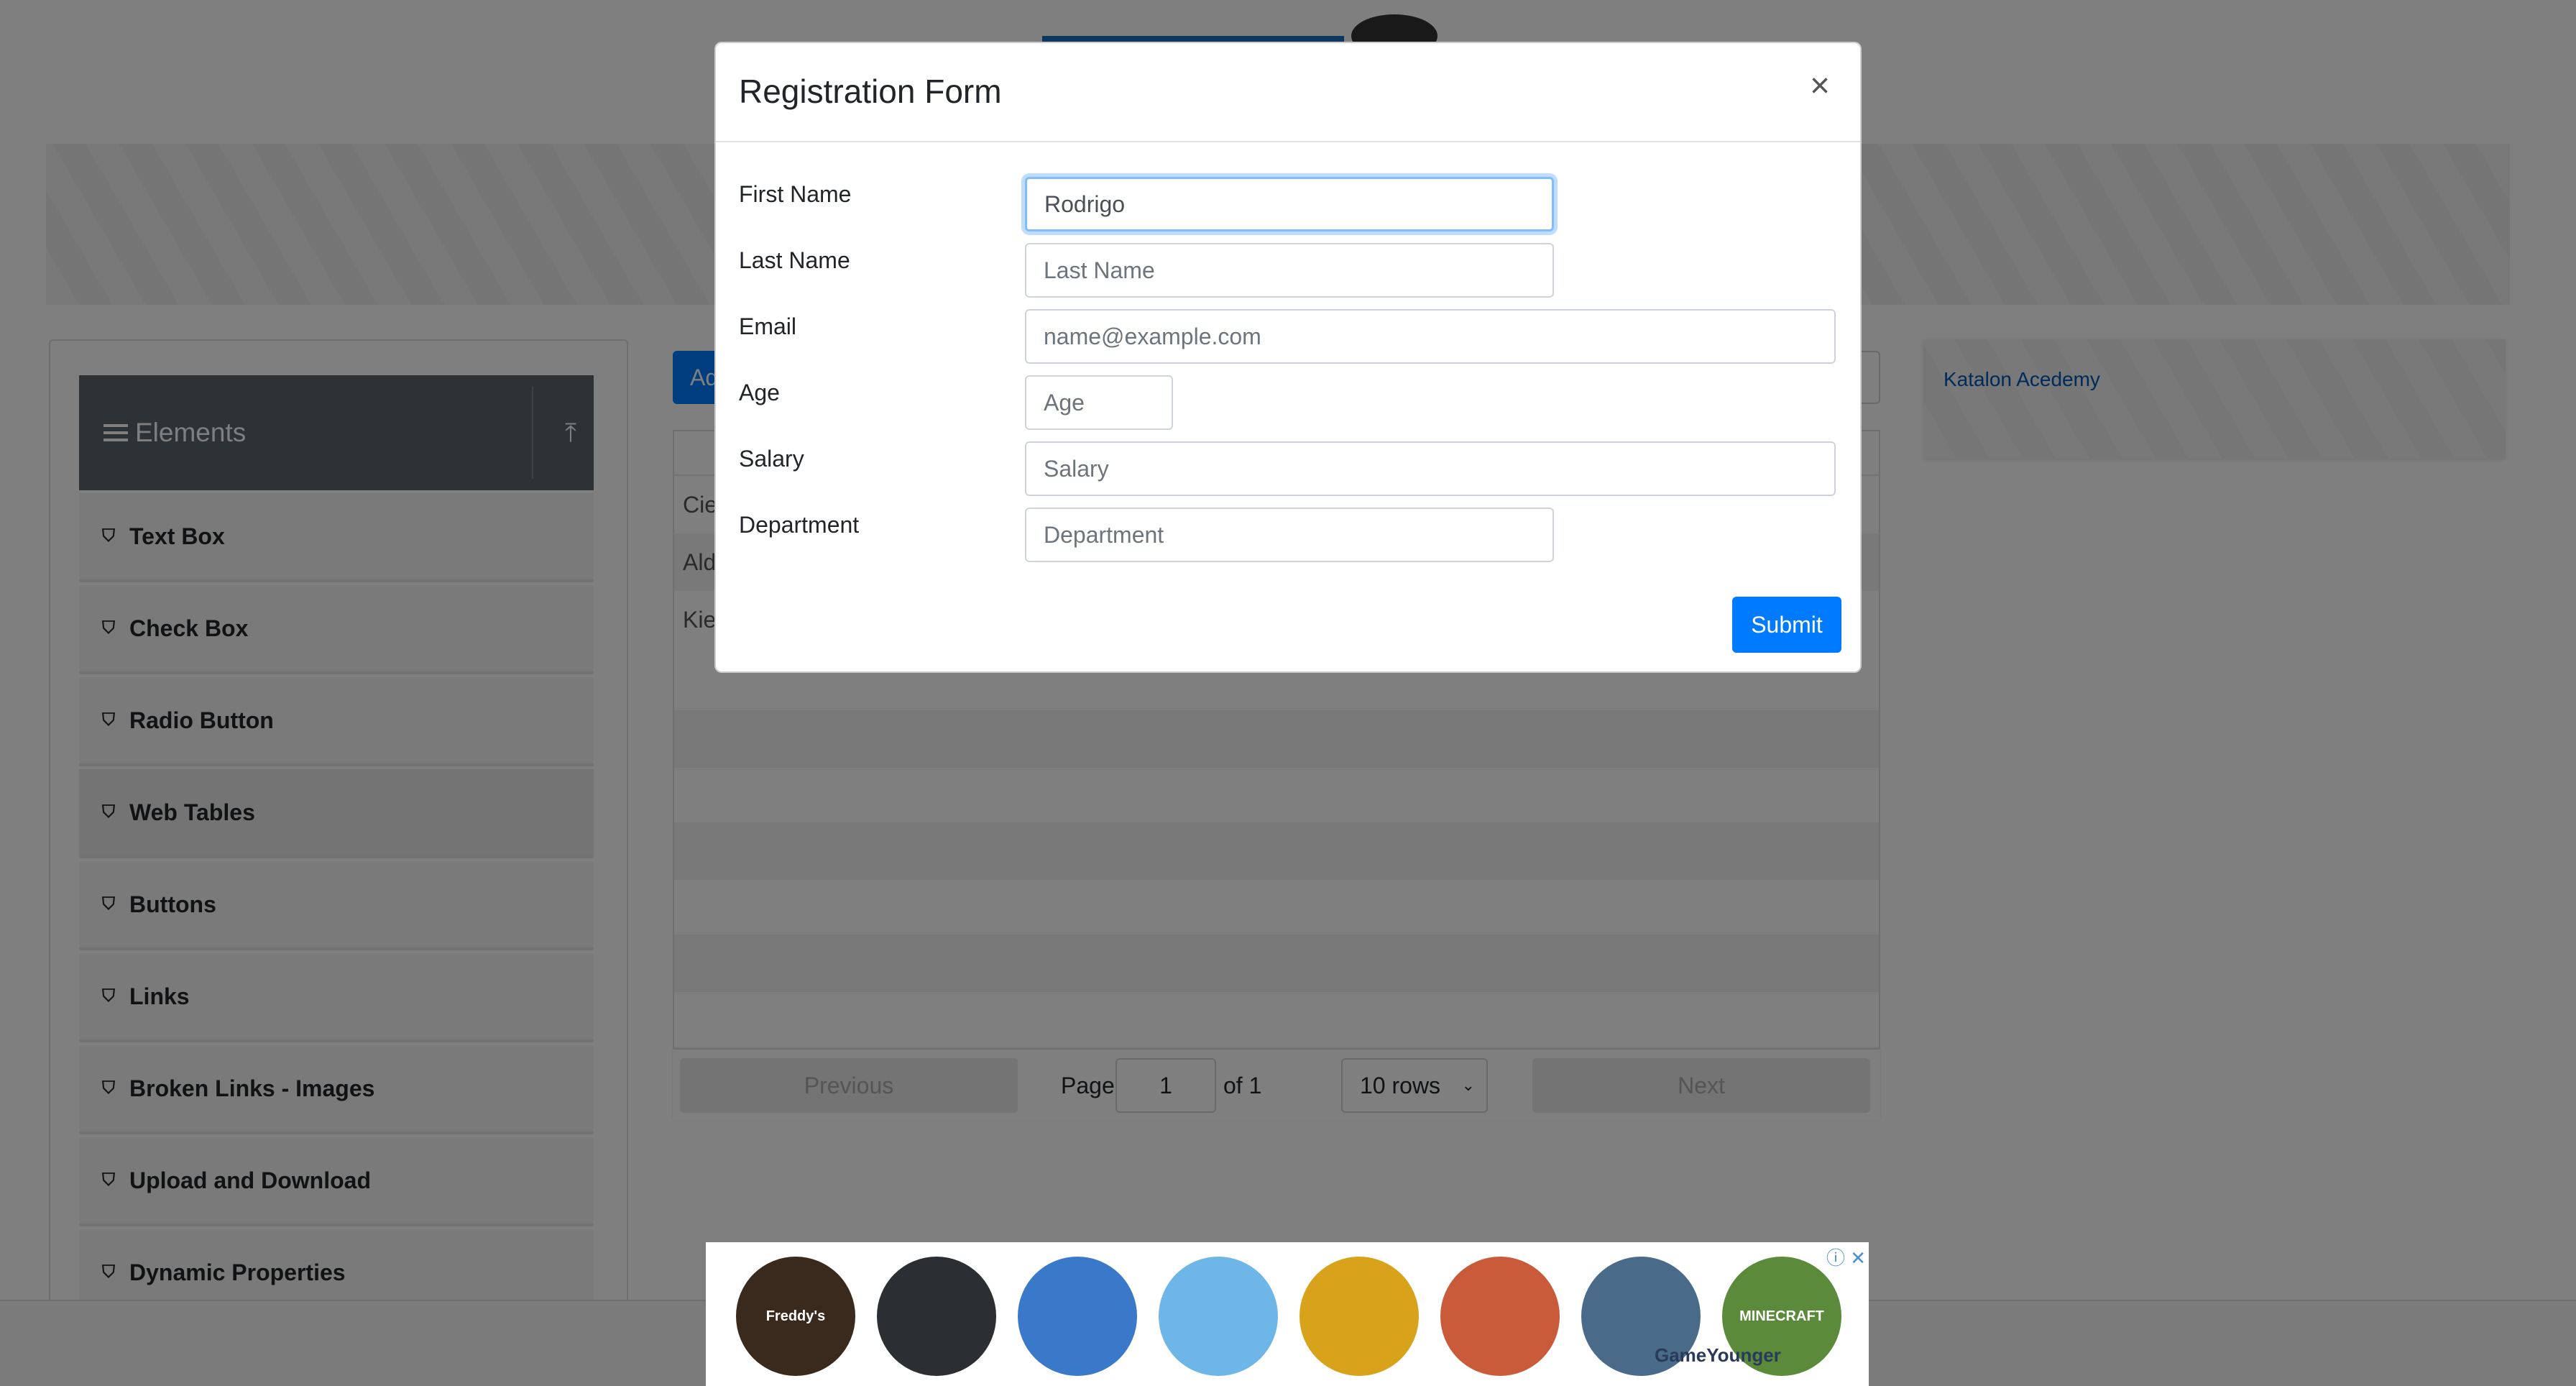 Image resolution: width=2576 pixels, height=1386 pixels. What do you see at coordinates (799, 525) in the screenshot?
I see `department-label: Department` at bounding box center [799, 525].